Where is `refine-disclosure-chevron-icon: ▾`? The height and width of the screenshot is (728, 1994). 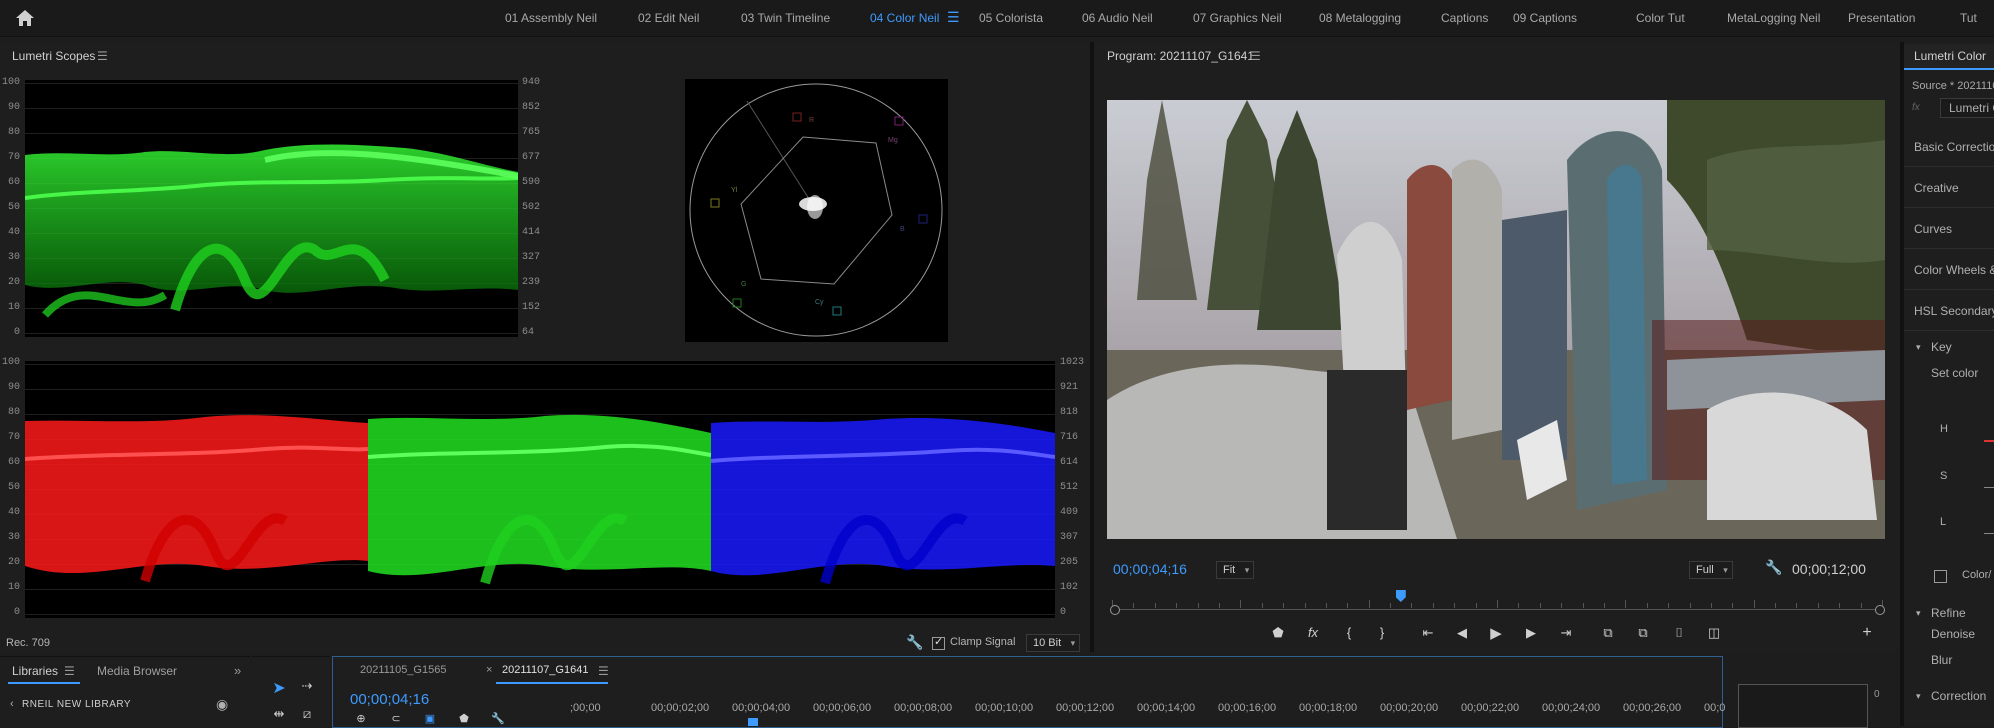 refine-disclosure-chevron-icon: ▾ is located at coordinates (1918, 613).